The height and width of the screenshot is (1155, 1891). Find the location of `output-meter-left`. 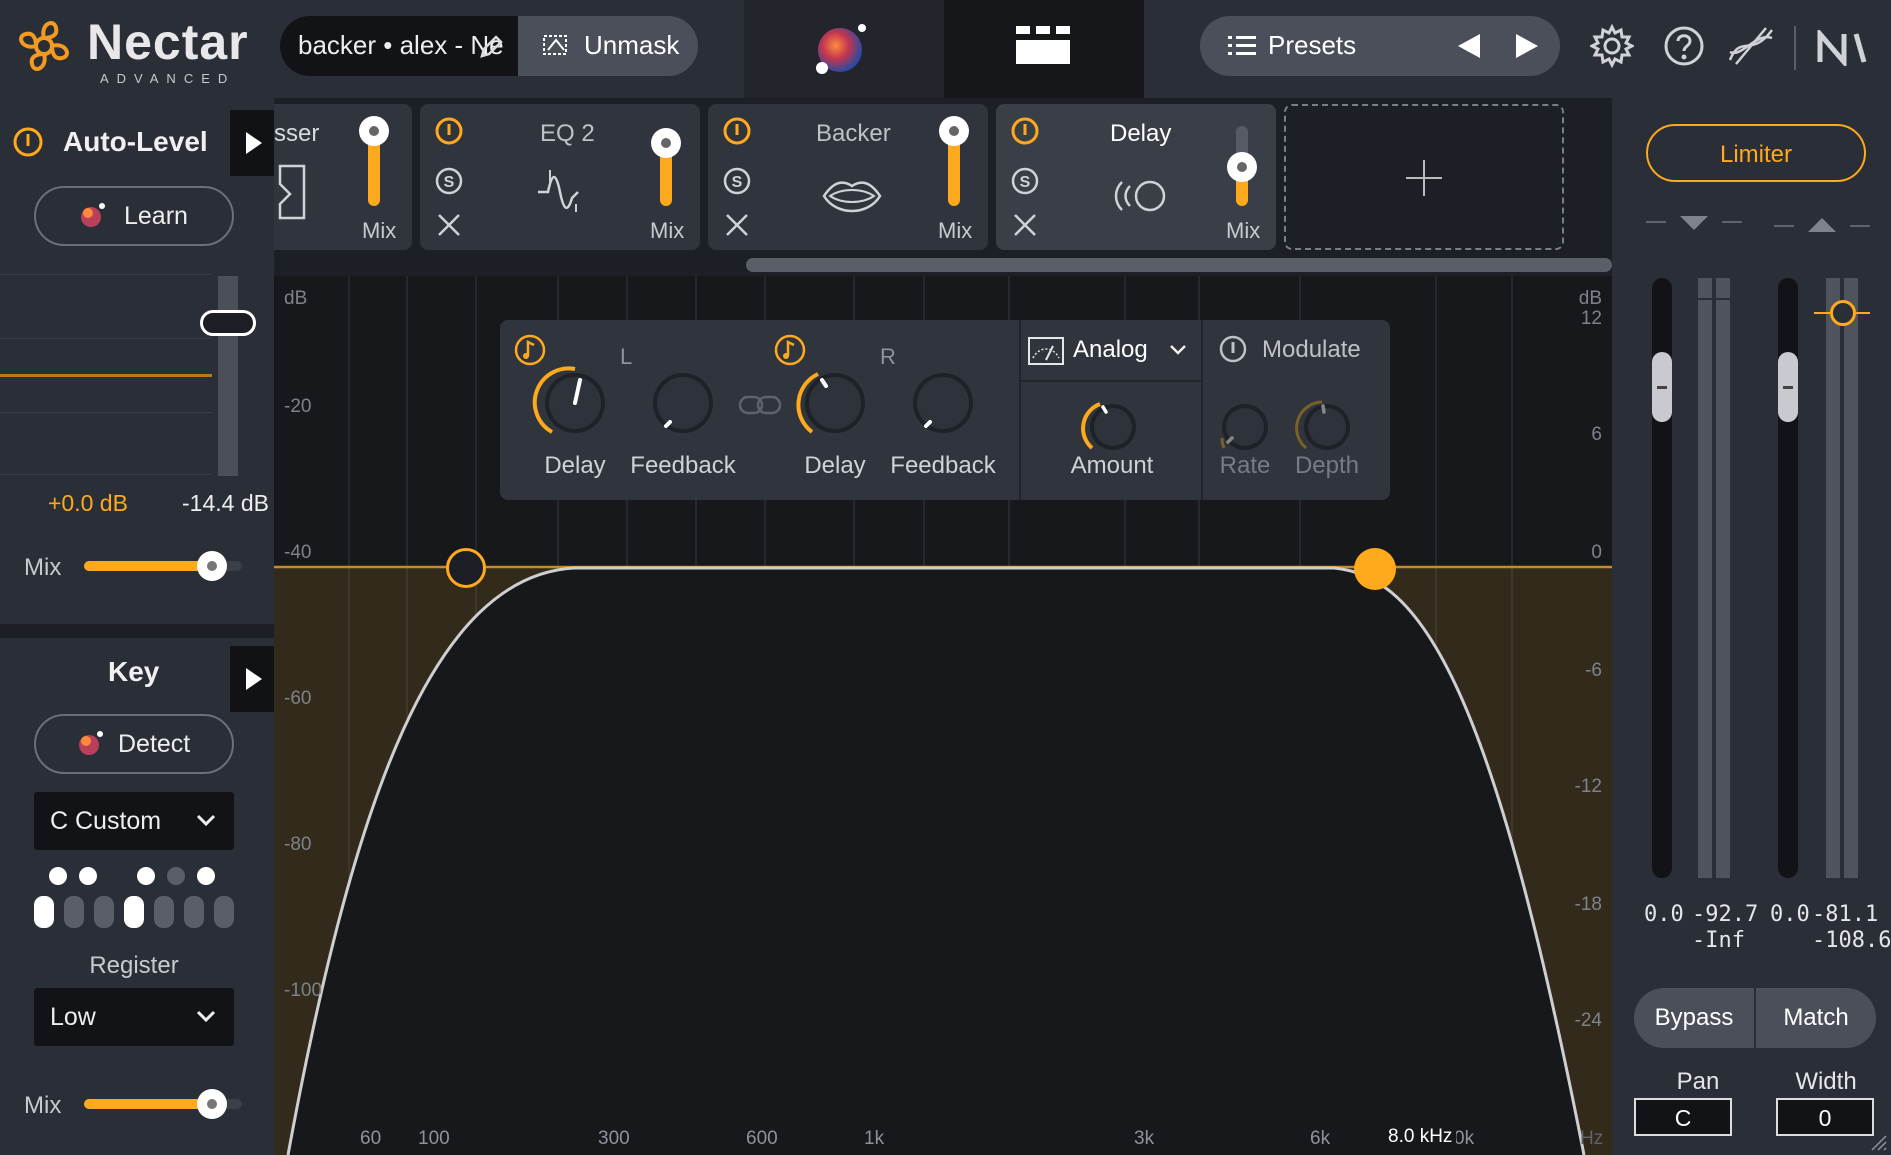

output-meter-left is located at coordinates (1833, 578).